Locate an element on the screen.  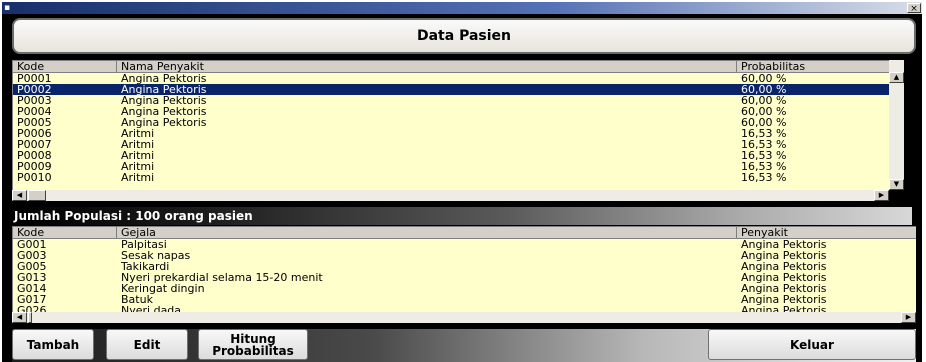
hitung-probabilitas-button: Hitung Probabilitas is located at coordinates (253, 344).